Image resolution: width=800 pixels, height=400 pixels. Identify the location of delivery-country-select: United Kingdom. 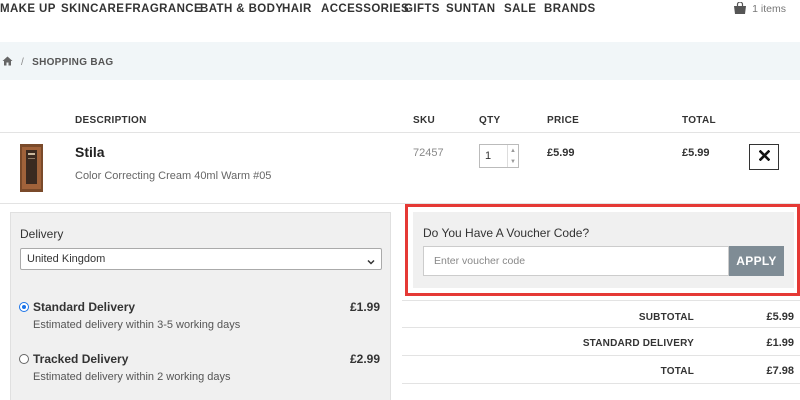
(201, 259).